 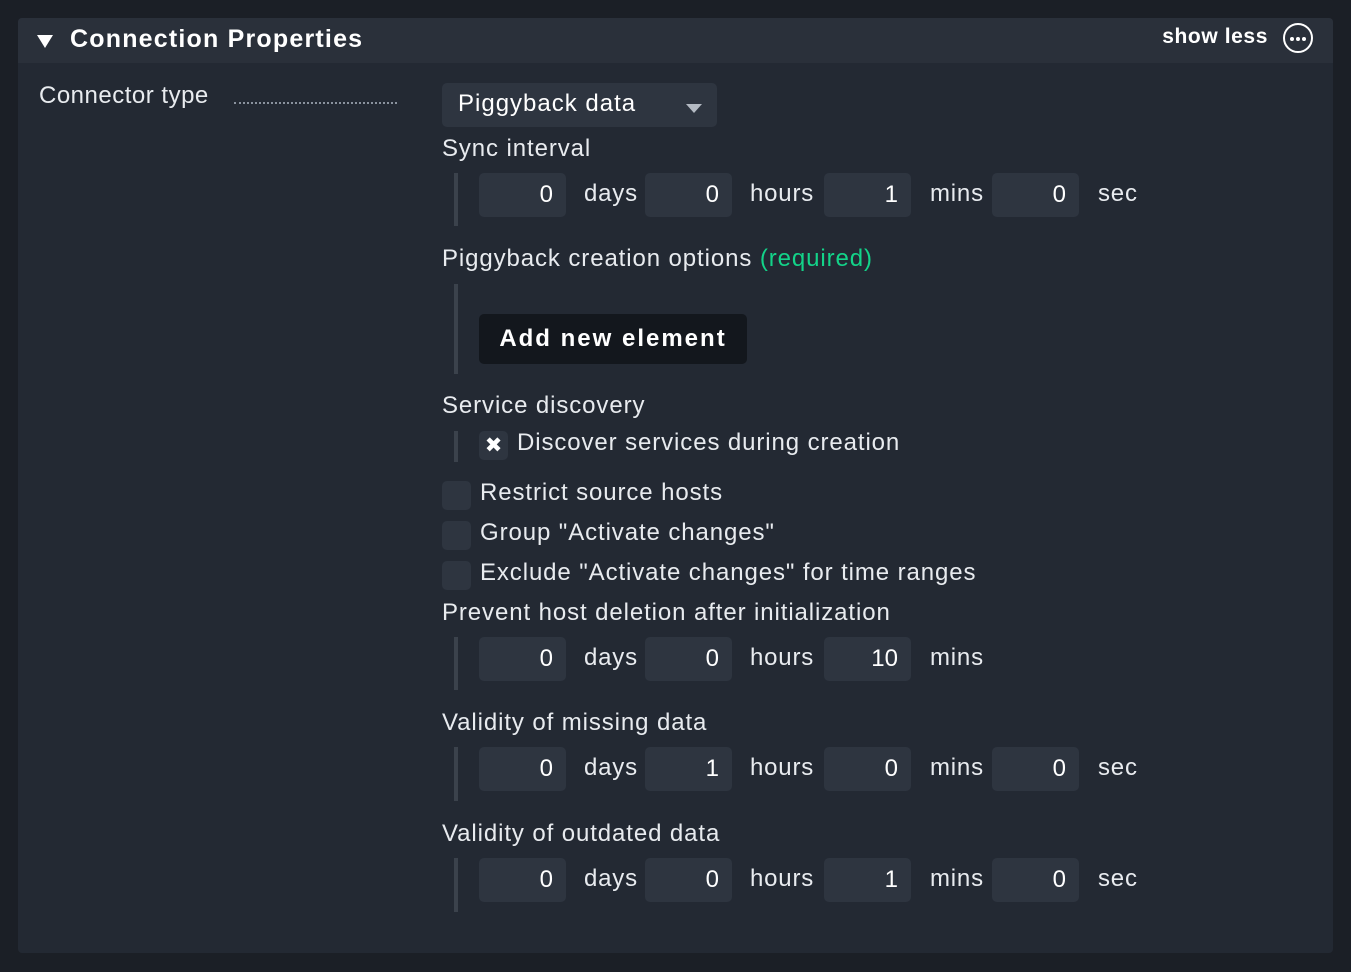 I want to click on validity-missing-days-unit: days, so click(x=611, y=767).